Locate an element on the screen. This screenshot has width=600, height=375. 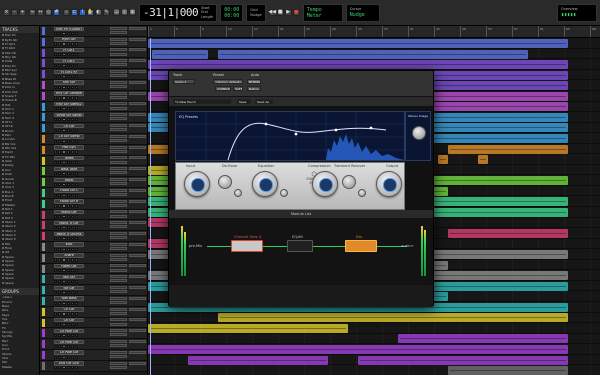
playhead-cursor is located at coordinates (150, 206).